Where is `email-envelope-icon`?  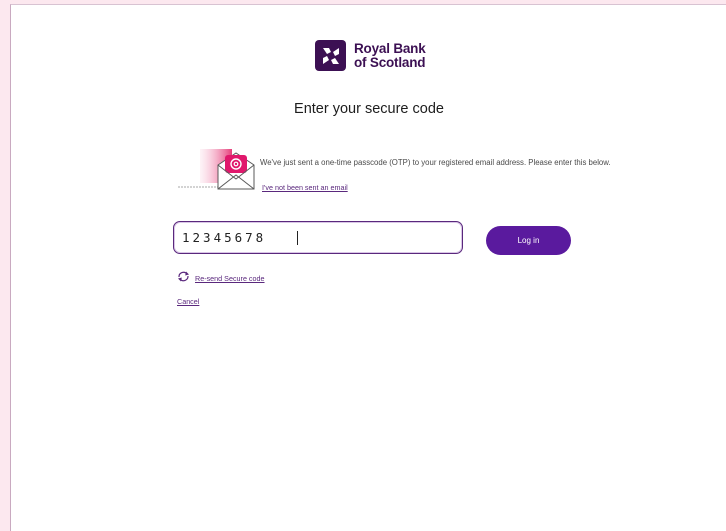
email-envelope-icon is located at coordinates (218, 169).